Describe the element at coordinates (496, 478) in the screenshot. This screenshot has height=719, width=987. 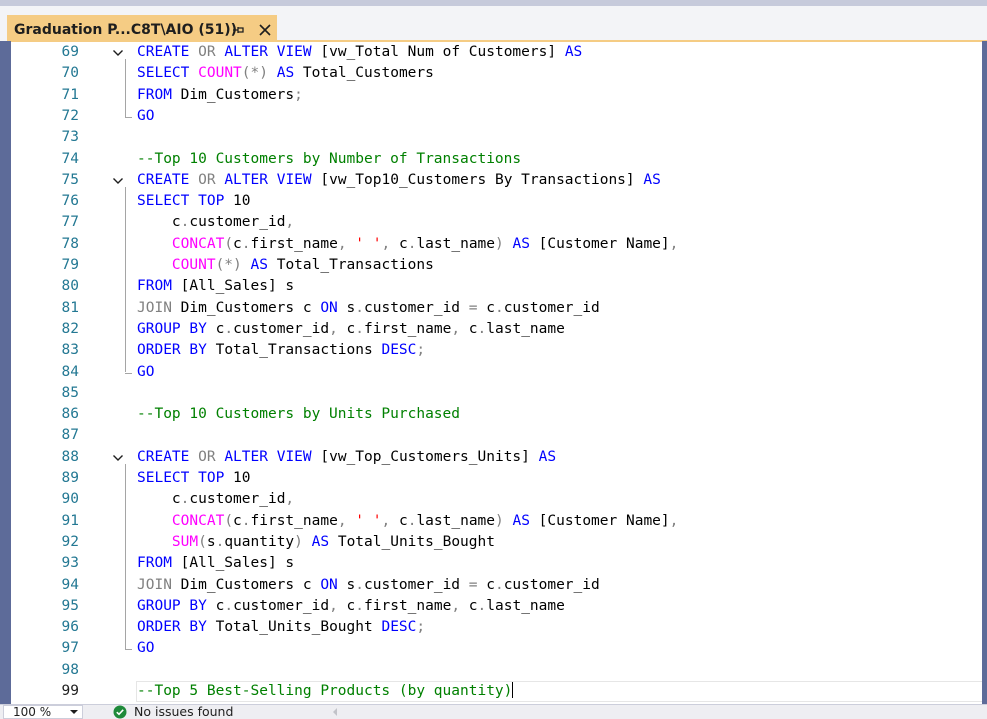
I see `code-line: 89 SELECT TOP 10` at that location.